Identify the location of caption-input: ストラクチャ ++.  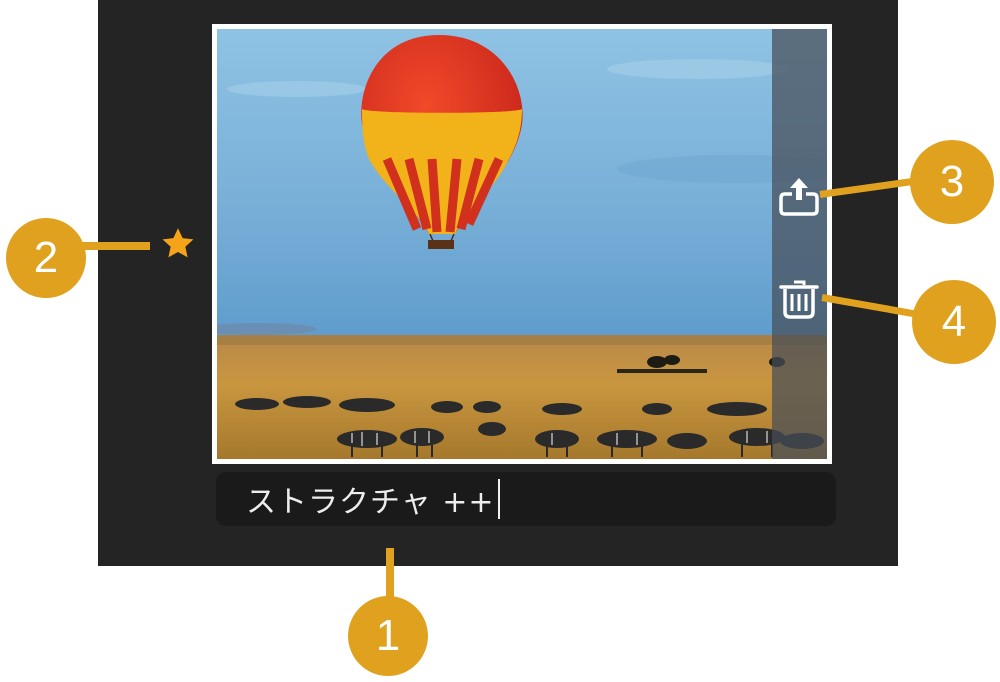
(526, 499).